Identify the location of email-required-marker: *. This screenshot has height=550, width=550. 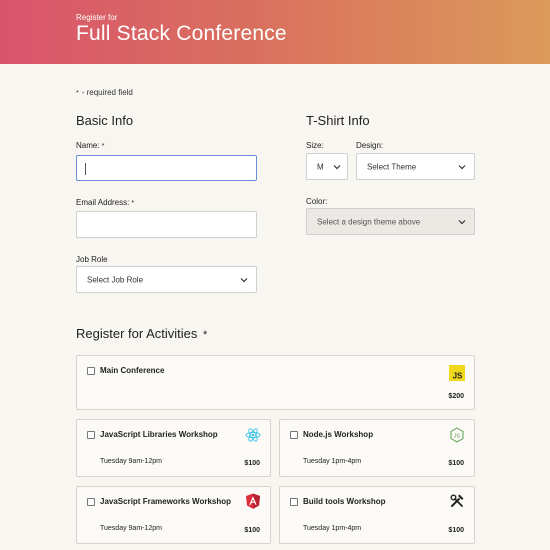
(133, 203).